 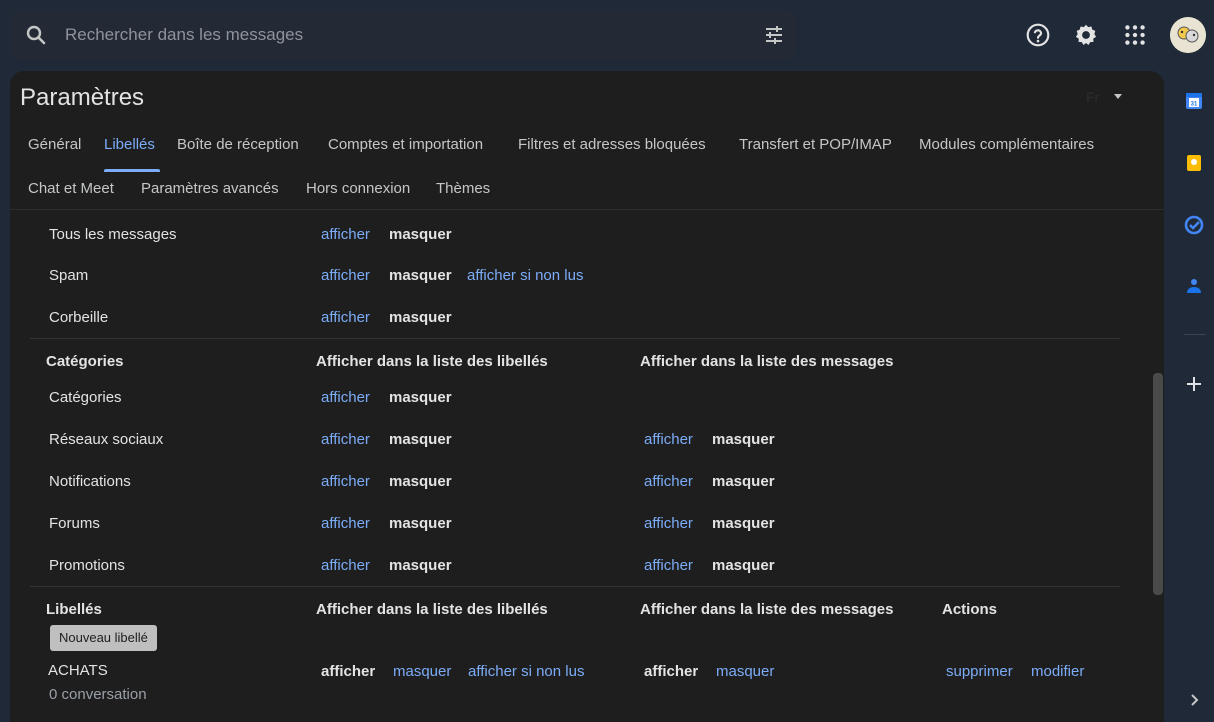 What do you see at coordinates (612, 144) in the screenshot?
I see `tab-filters: Filtres et adresses bloquées` at bounding box center [612, 144].